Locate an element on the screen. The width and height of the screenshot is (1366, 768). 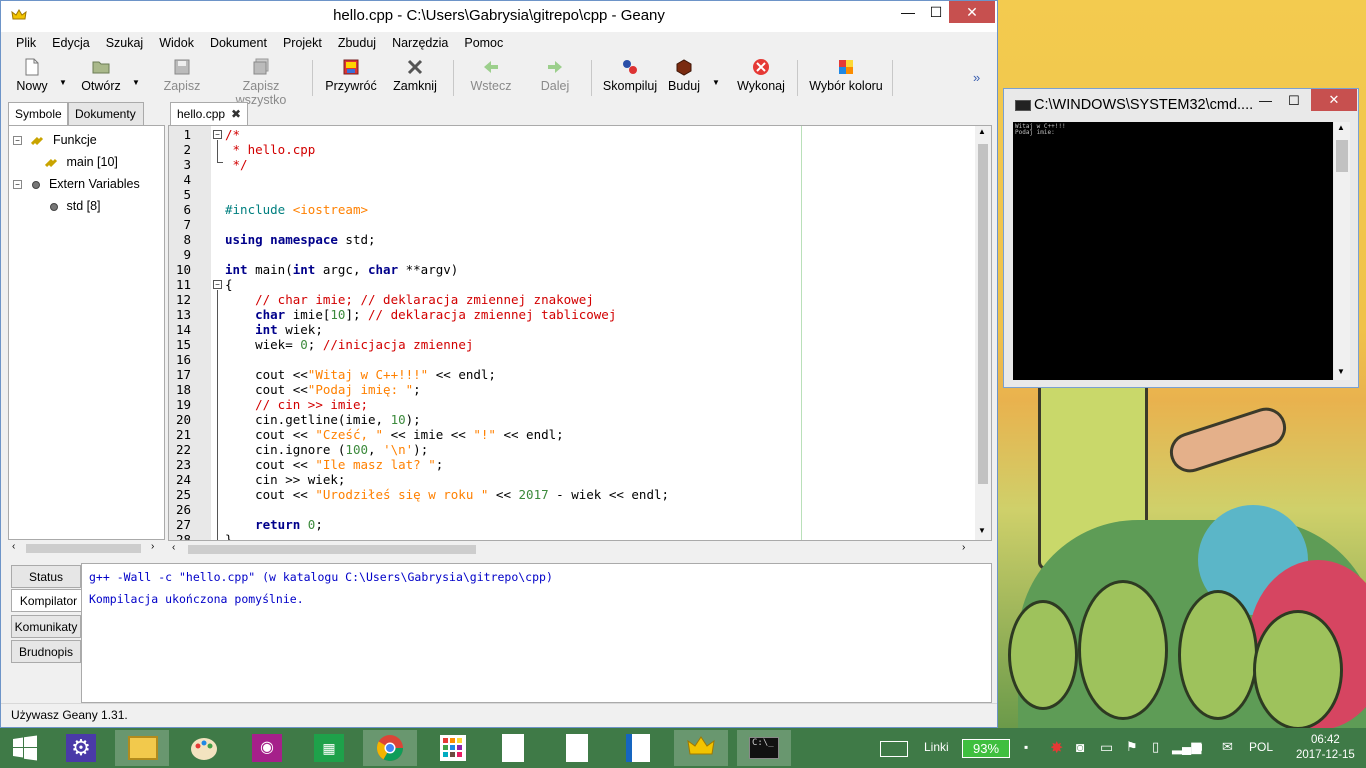
menu-view: Widok is located at coordinates (176, 43).